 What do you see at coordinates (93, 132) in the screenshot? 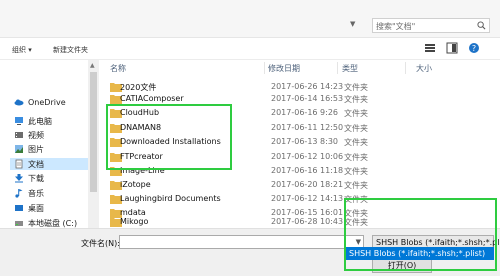
I see `scrollbar-thumb` at bounding box center [93, 132].